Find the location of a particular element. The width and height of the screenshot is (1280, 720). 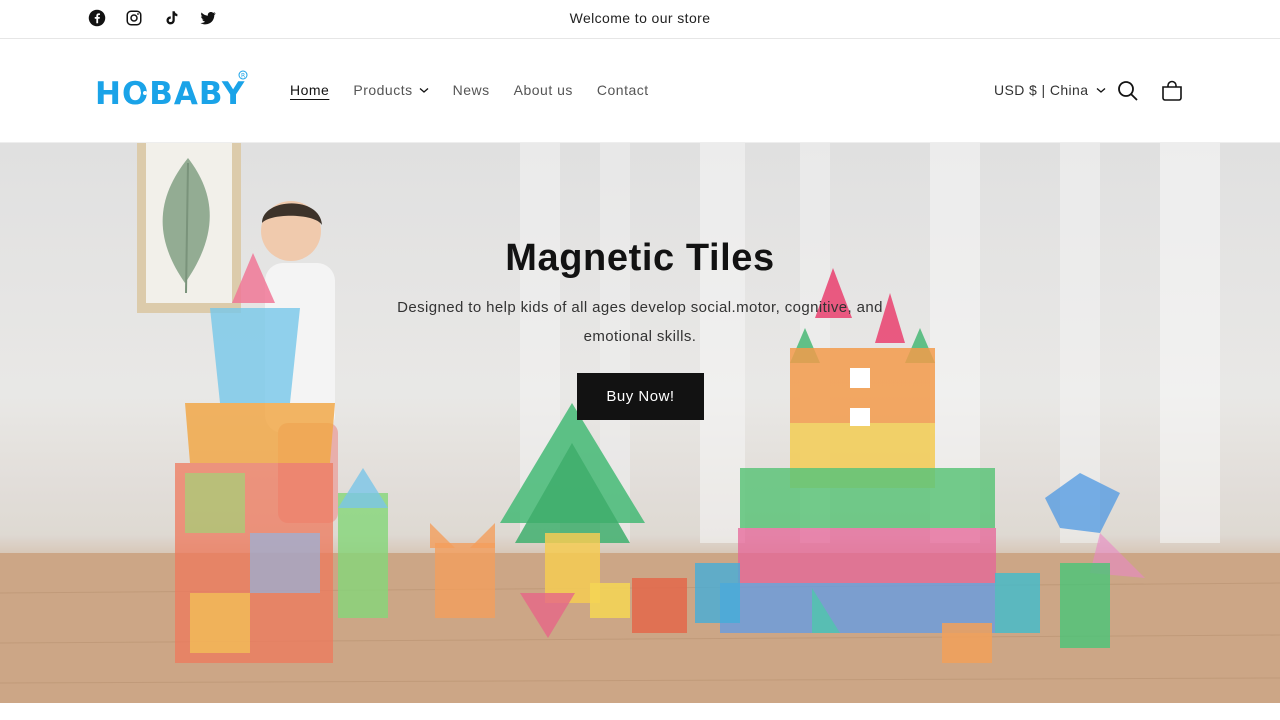

announcement-text: Welcome to our store is located at coordinates (640, 18).